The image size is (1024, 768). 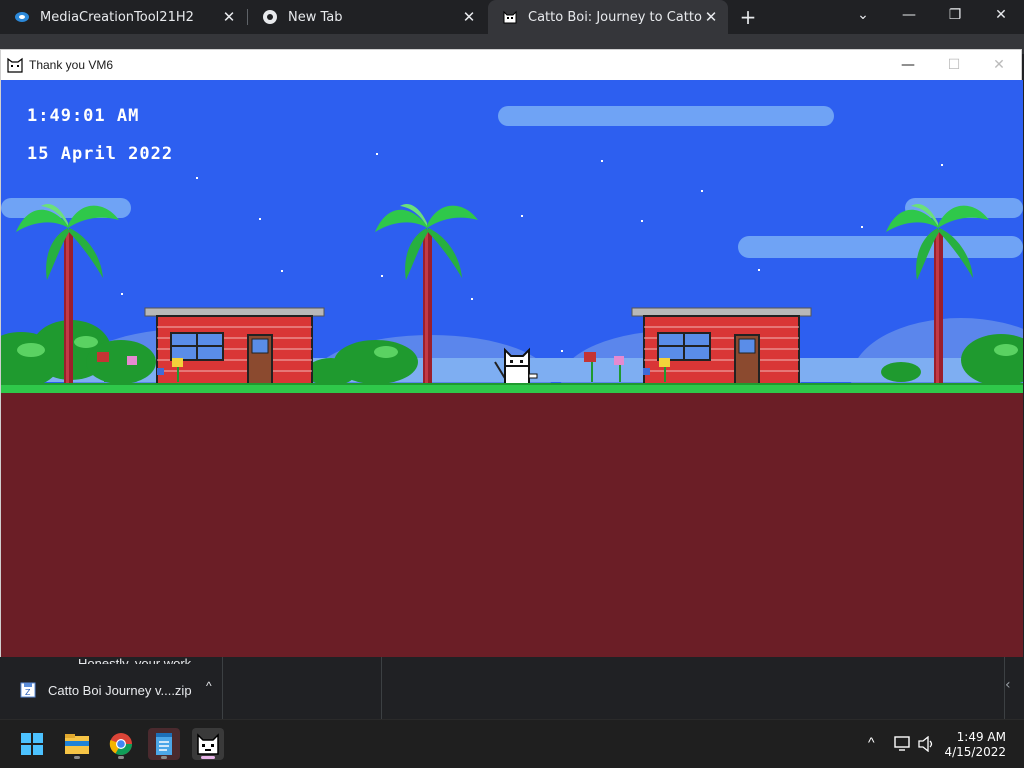 I want to click on catto-boi-app-icon, so click(x=208, y=744).